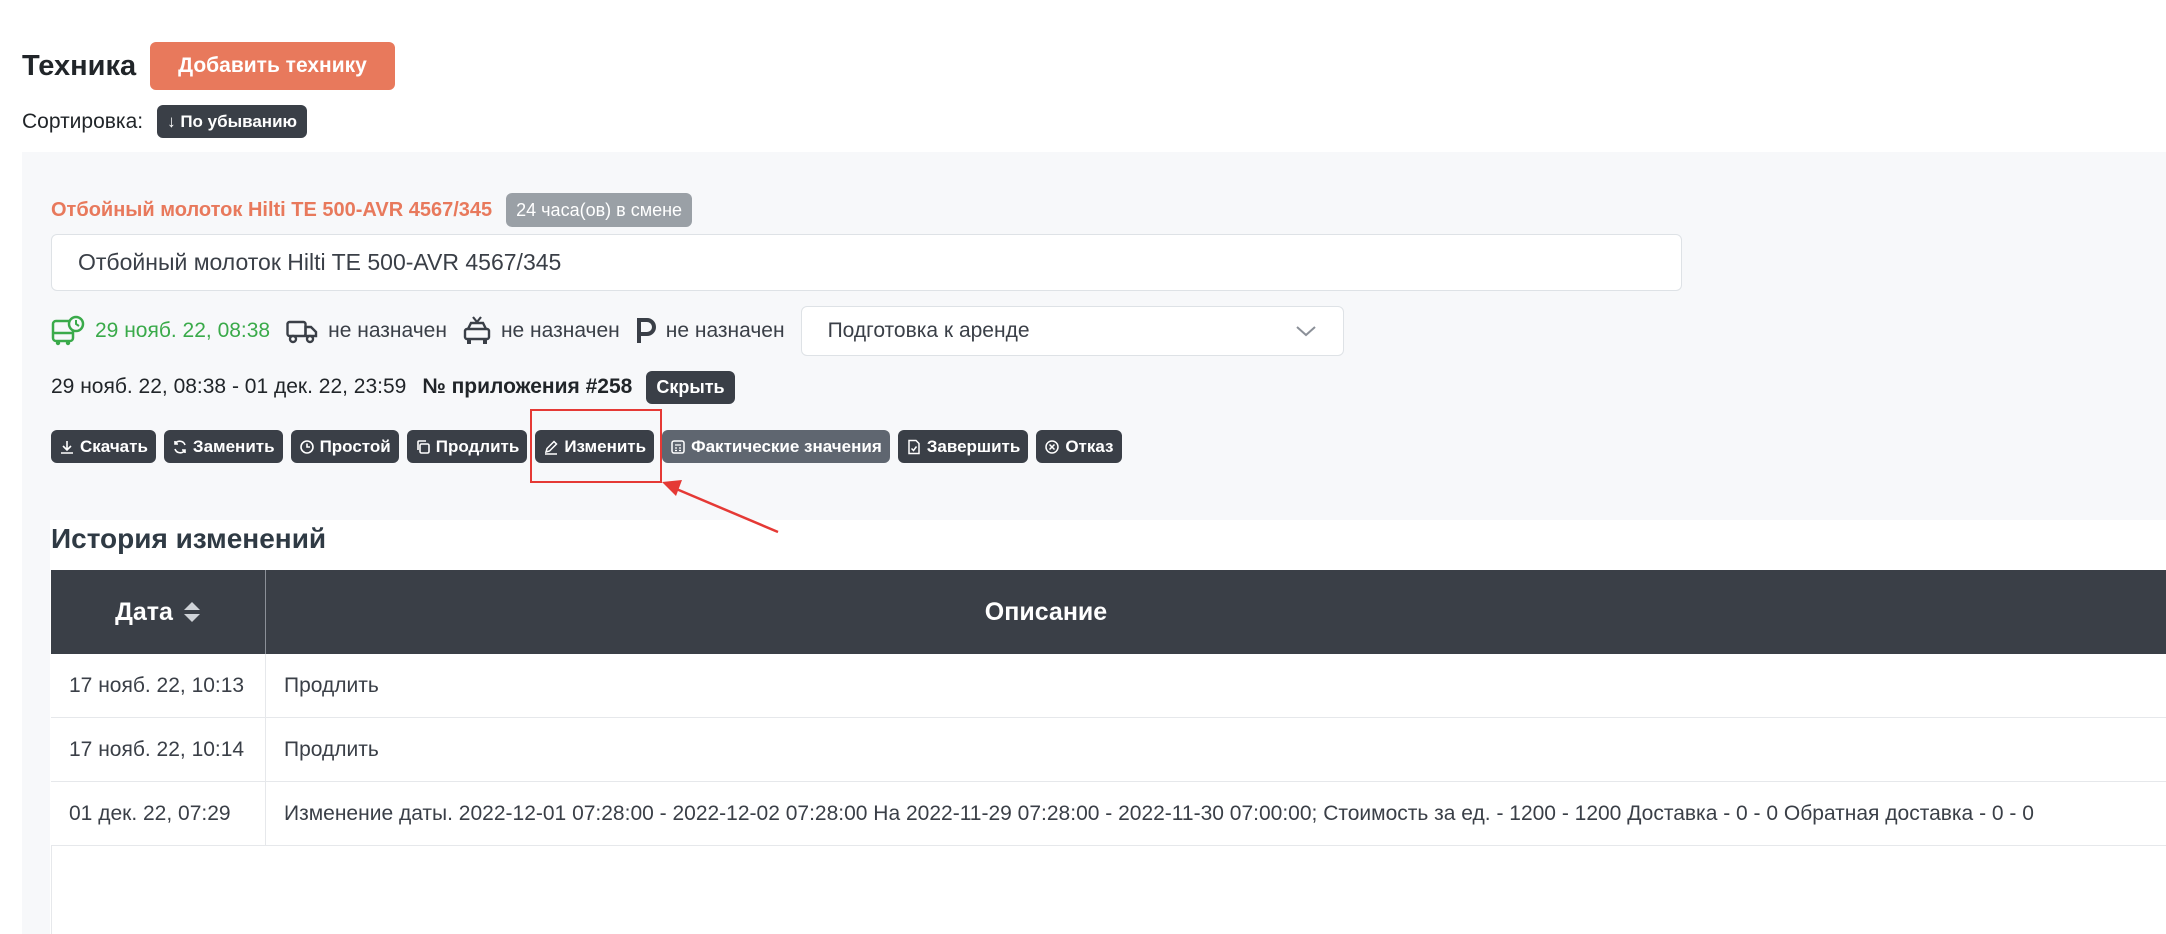 This screenshot has width=2166, height=934. I want to click on page-title: Техника, so click(79, 65).